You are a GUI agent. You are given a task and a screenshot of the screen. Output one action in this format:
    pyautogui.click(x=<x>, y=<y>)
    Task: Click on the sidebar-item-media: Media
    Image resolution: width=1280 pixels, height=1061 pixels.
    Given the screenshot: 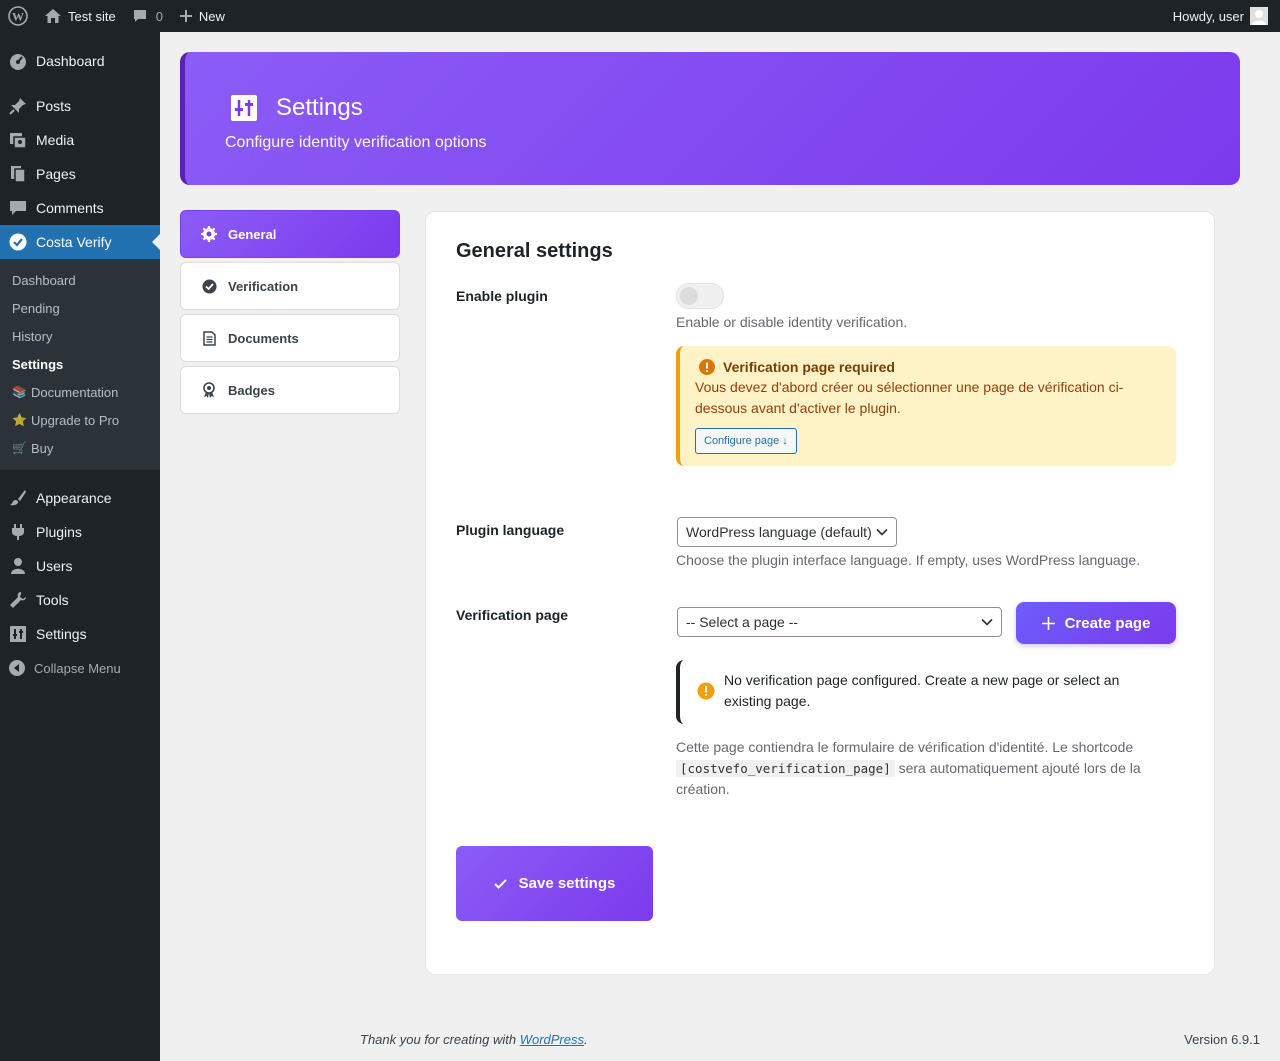 What is the action you would take?
    pyautogui.click(x=80, y=140)
    